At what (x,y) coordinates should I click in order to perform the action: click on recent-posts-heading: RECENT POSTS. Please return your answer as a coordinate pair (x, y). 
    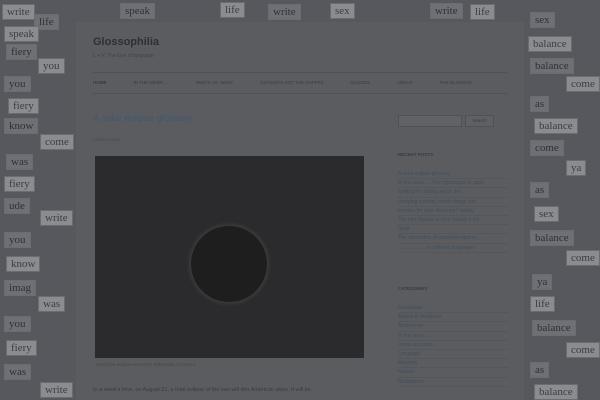
    Looking at the image, I should click on (416, 154).